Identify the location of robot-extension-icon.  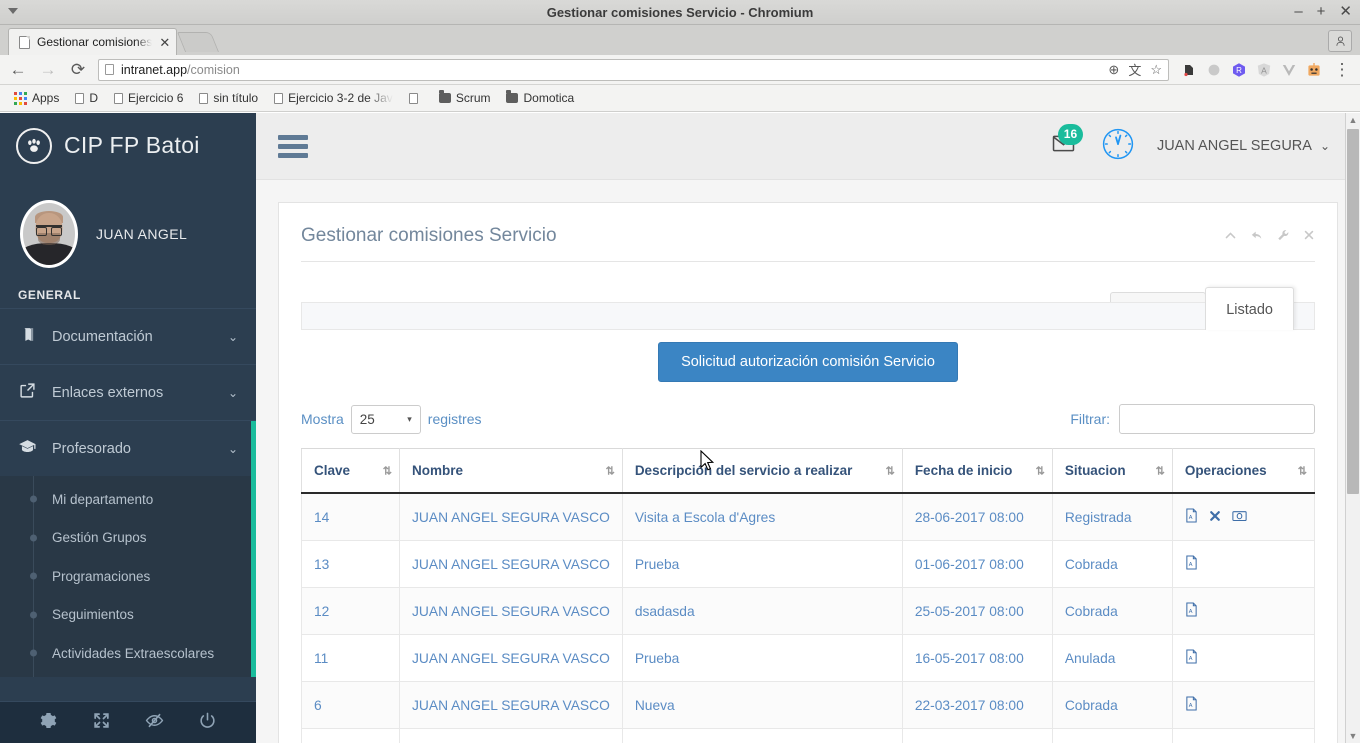
(1314, 70).